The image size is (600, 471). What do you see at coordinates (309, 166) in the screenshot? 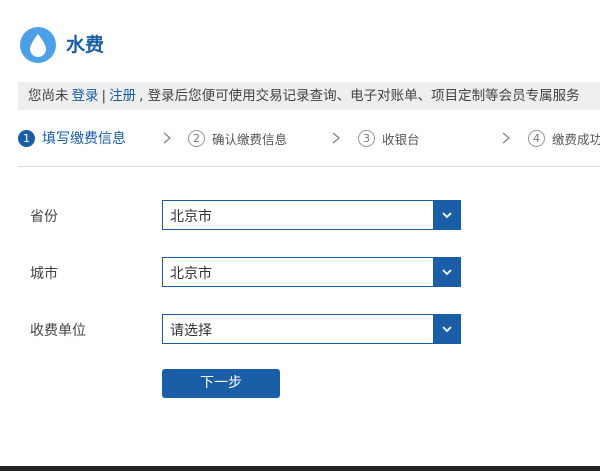
I see `divider` at bounding box center [309, 166].